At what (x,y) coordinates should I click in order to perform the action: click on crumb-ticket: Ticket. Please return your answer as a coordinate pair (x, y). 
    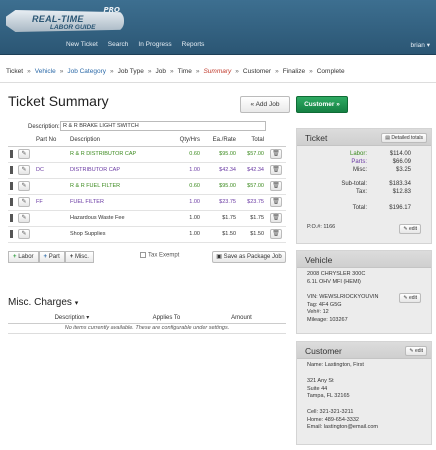
    Looking at the image, I should click on (14, 71).